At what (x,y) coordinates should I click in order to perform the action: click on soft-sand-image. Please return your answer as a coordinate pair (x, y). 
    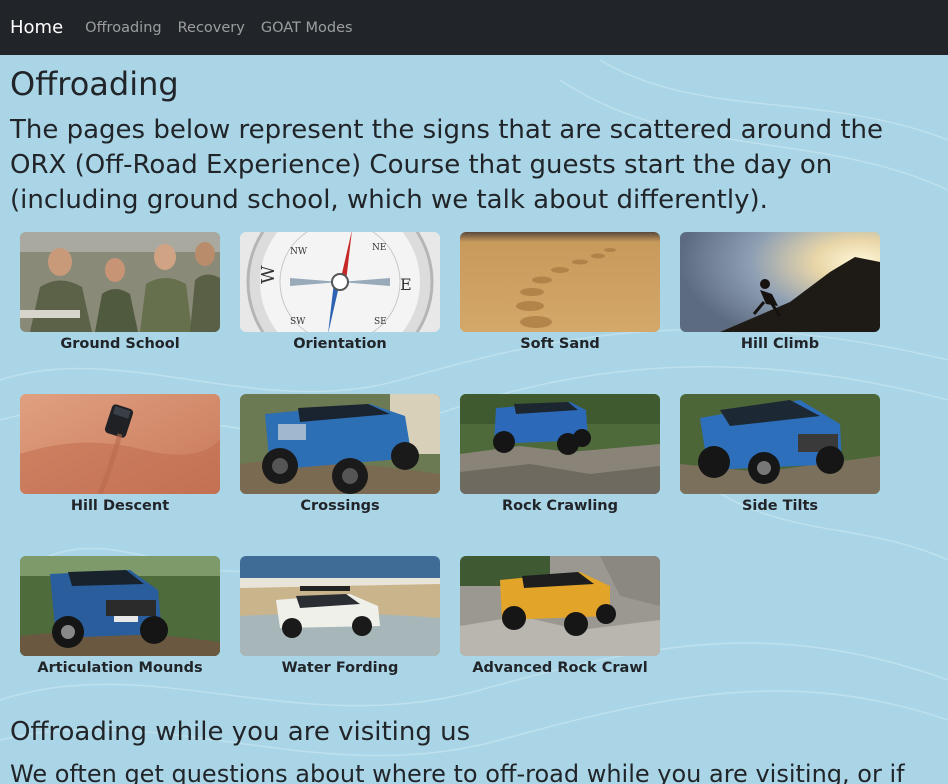
    Looking at the image, I should click on (560, 282).